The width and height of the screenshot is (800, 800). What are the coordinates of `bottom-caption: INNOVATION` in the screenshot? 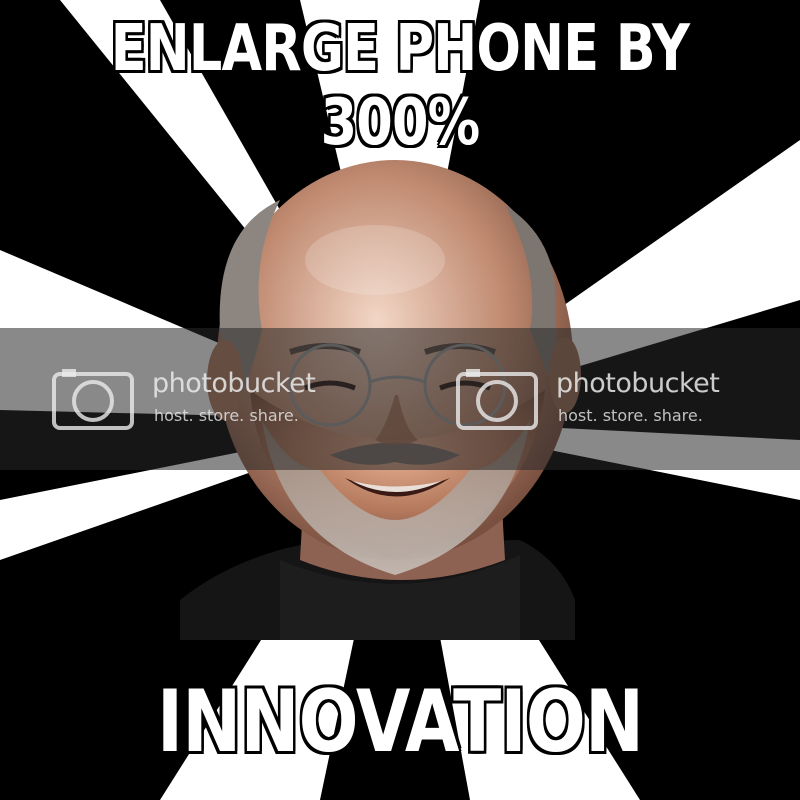 It's located at (400, 722).